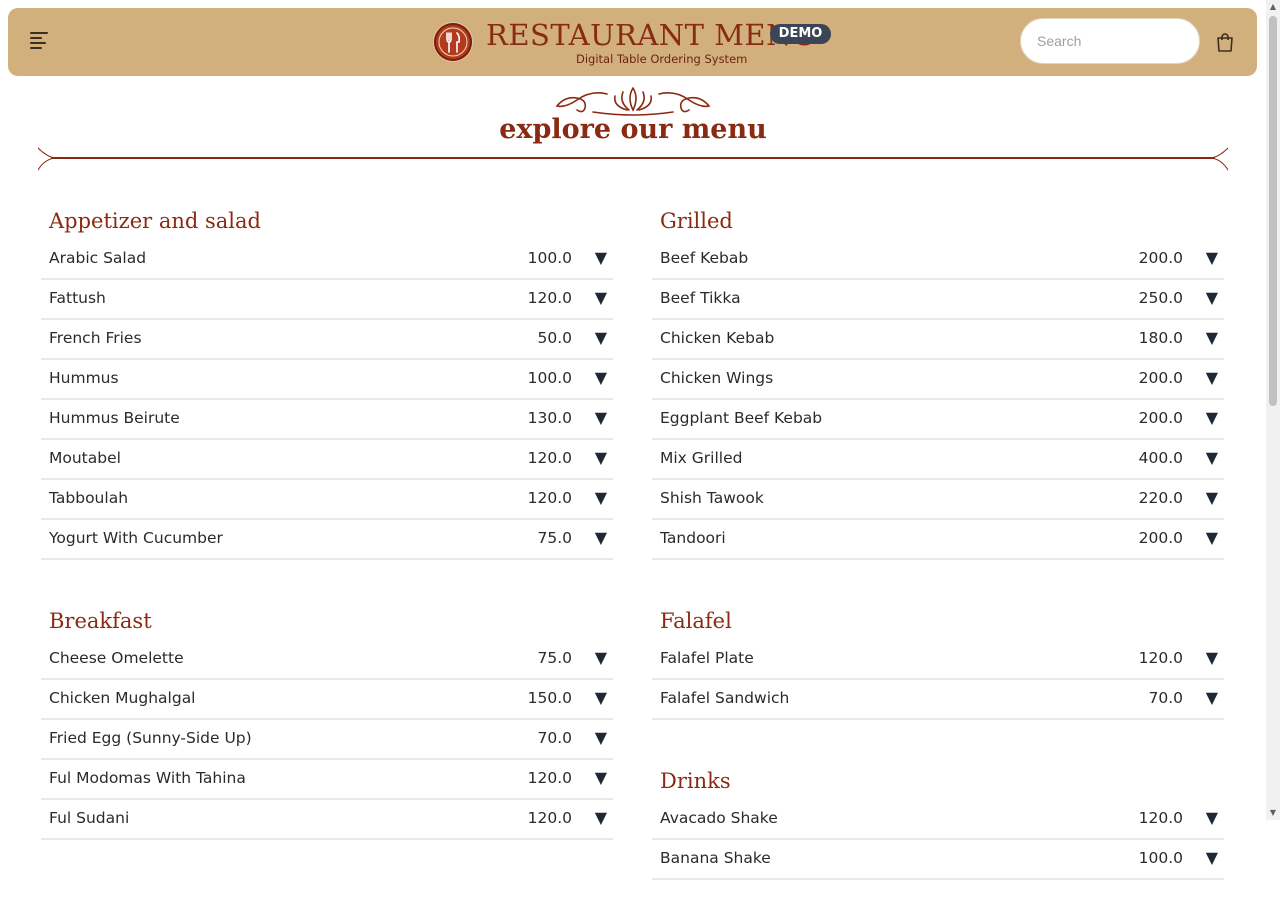 This screenshot has height=920, width=1280. Describe the element at coordinates (327, 700) in the screenshot. I see `menu-item-row: Chicken Mughalgal 150.0 ▼` at that location.